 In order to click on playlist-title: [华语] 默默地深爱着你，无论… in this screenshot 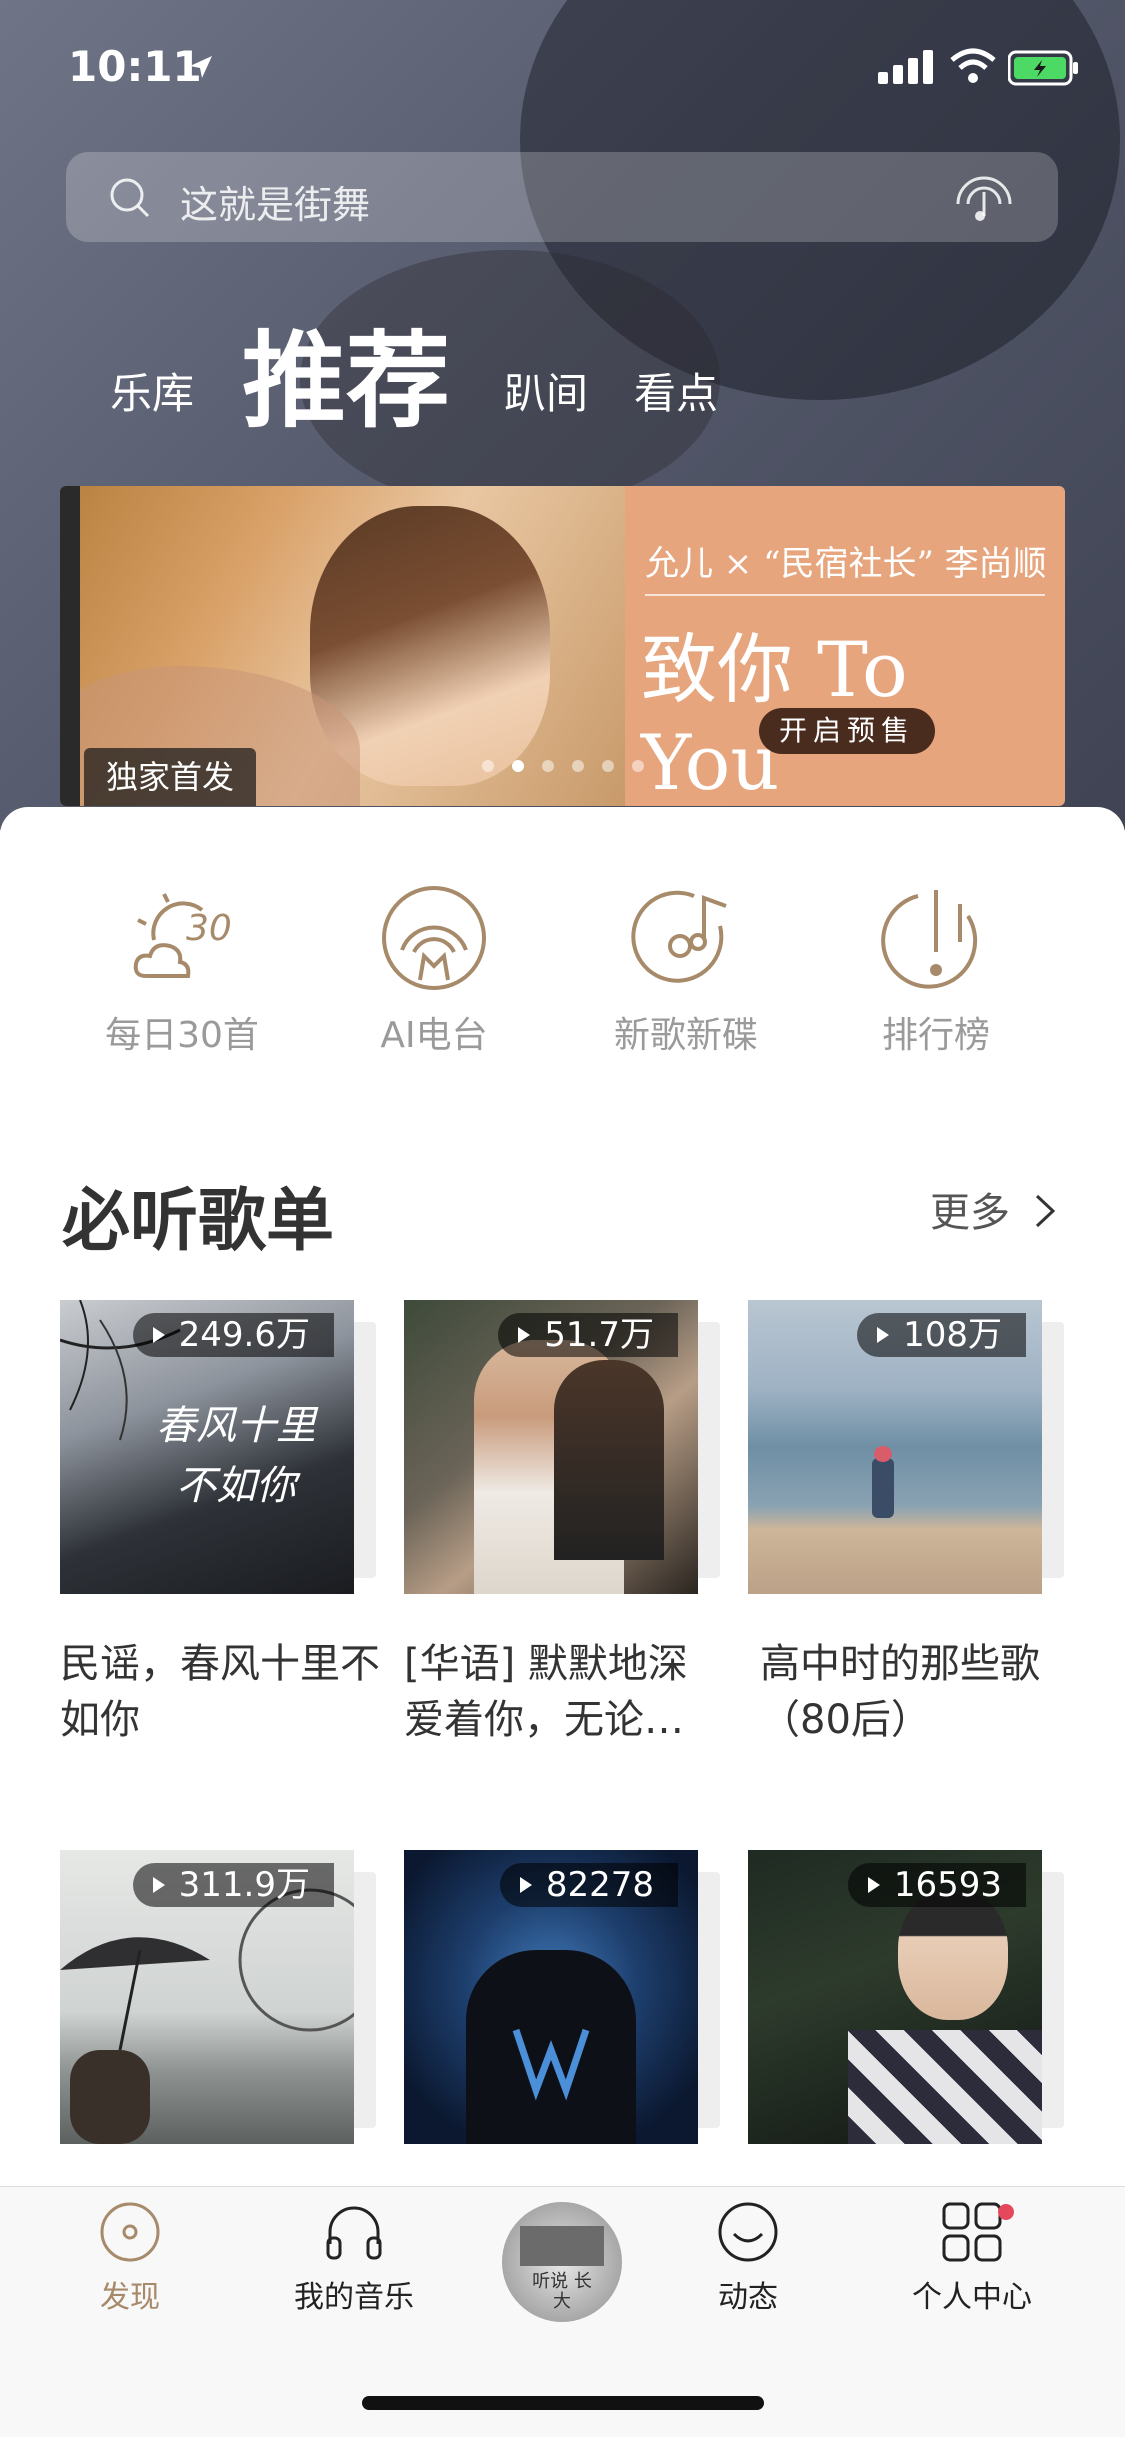, I will do `click(546, 1692)`.